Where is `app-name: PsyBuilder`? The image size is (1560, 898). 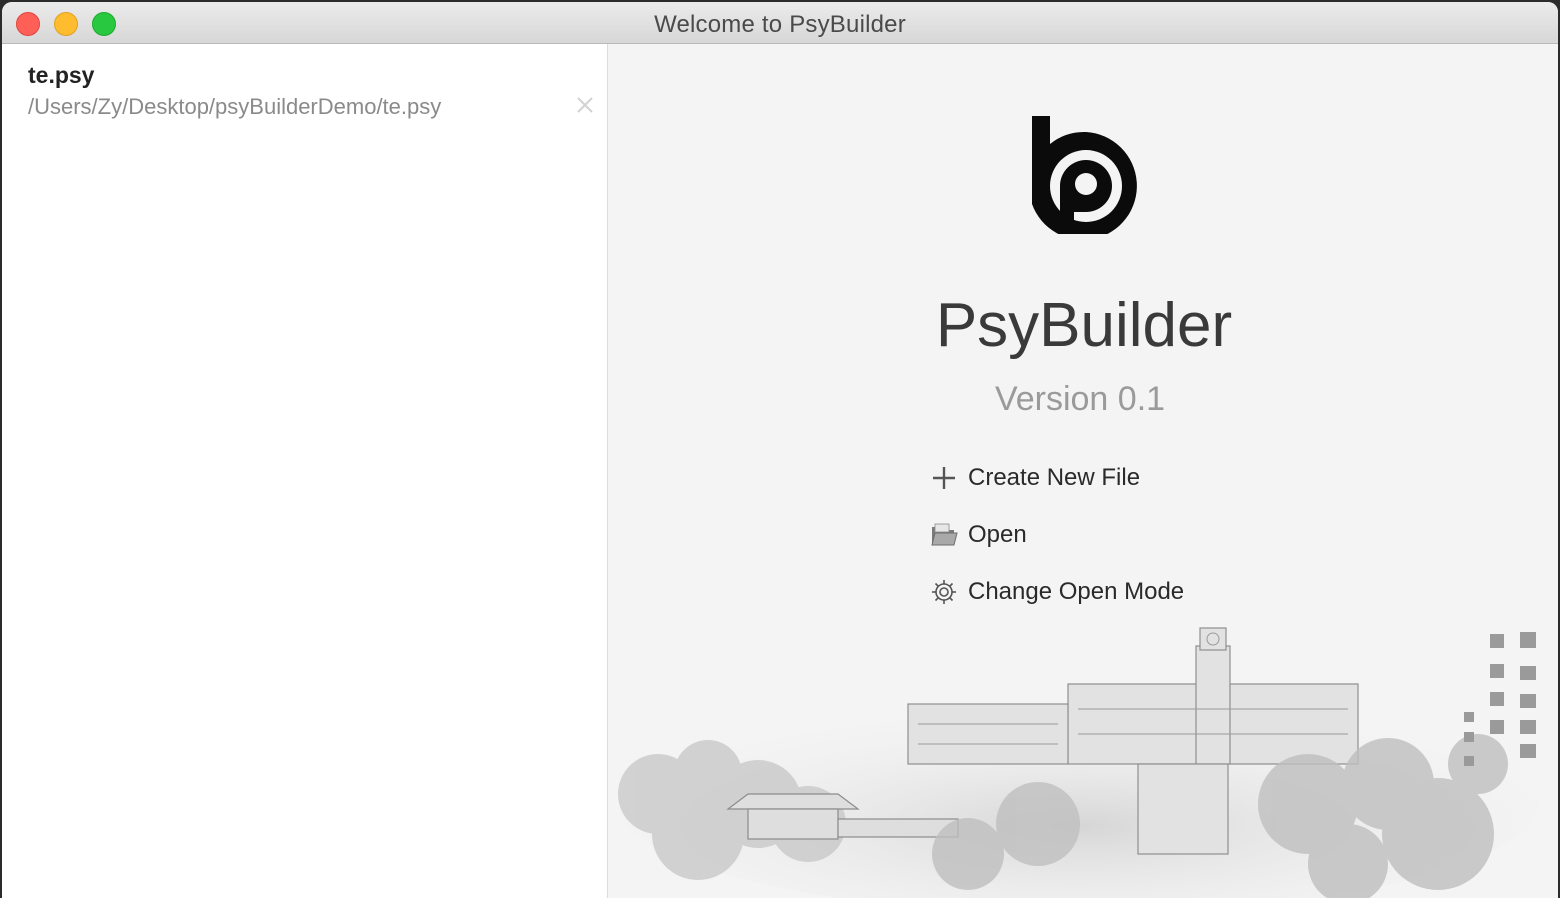 app-name: PsyBuilder is located at coordinates (1084, 325).